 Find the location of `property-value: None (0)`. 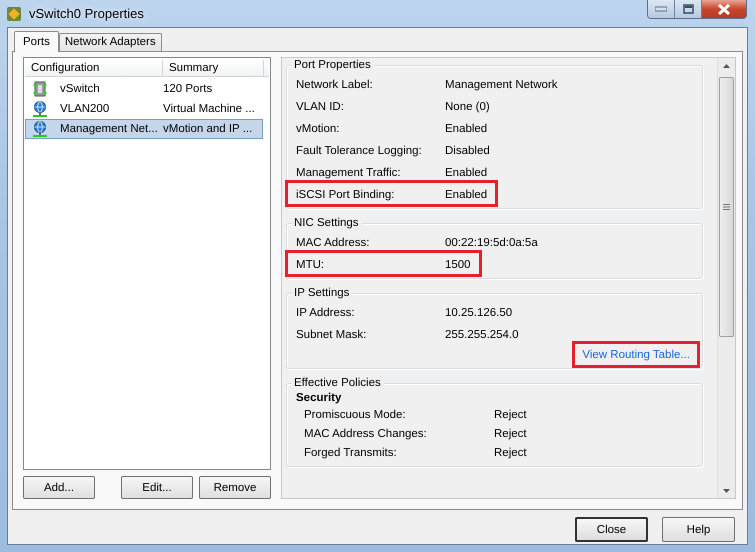

property-value: None (0) is located at coordinates (467, 107).